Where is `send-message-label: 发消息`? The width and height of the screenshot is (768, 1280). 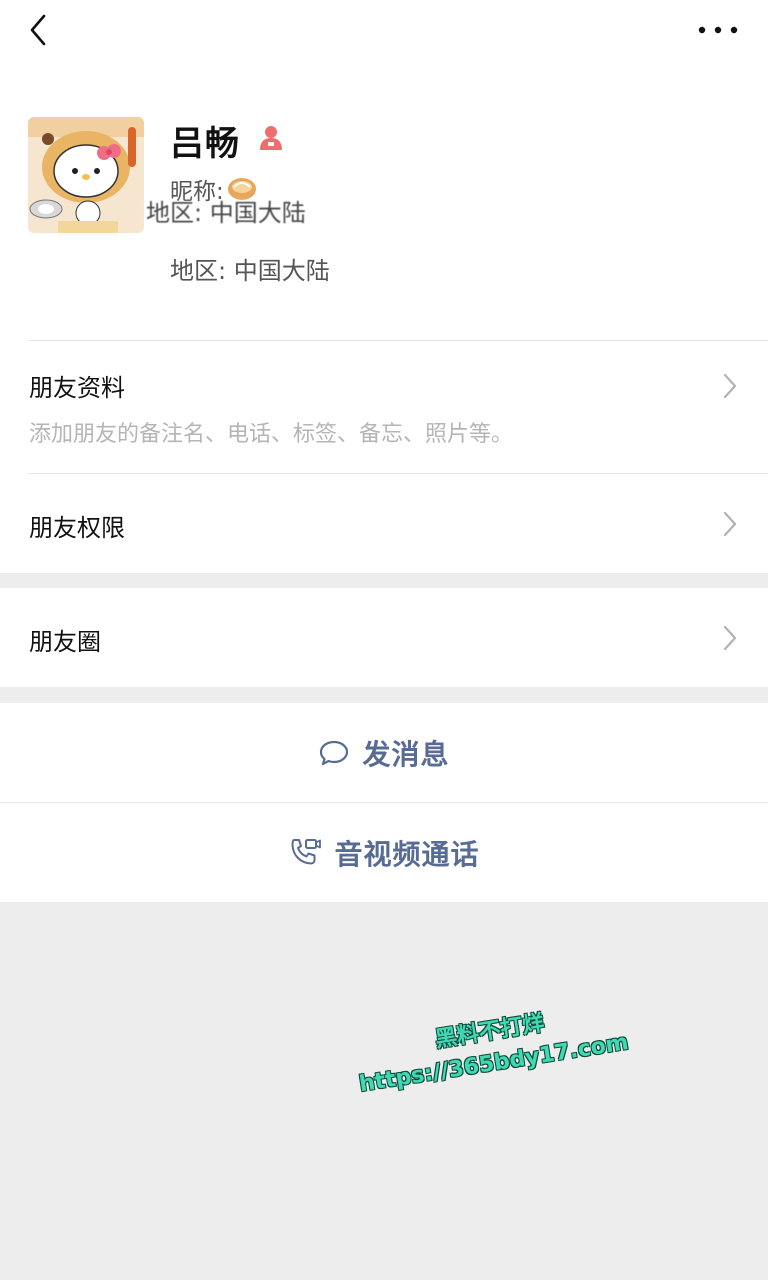 send-message-label: 发消息 is located at coordinates (406, 754).